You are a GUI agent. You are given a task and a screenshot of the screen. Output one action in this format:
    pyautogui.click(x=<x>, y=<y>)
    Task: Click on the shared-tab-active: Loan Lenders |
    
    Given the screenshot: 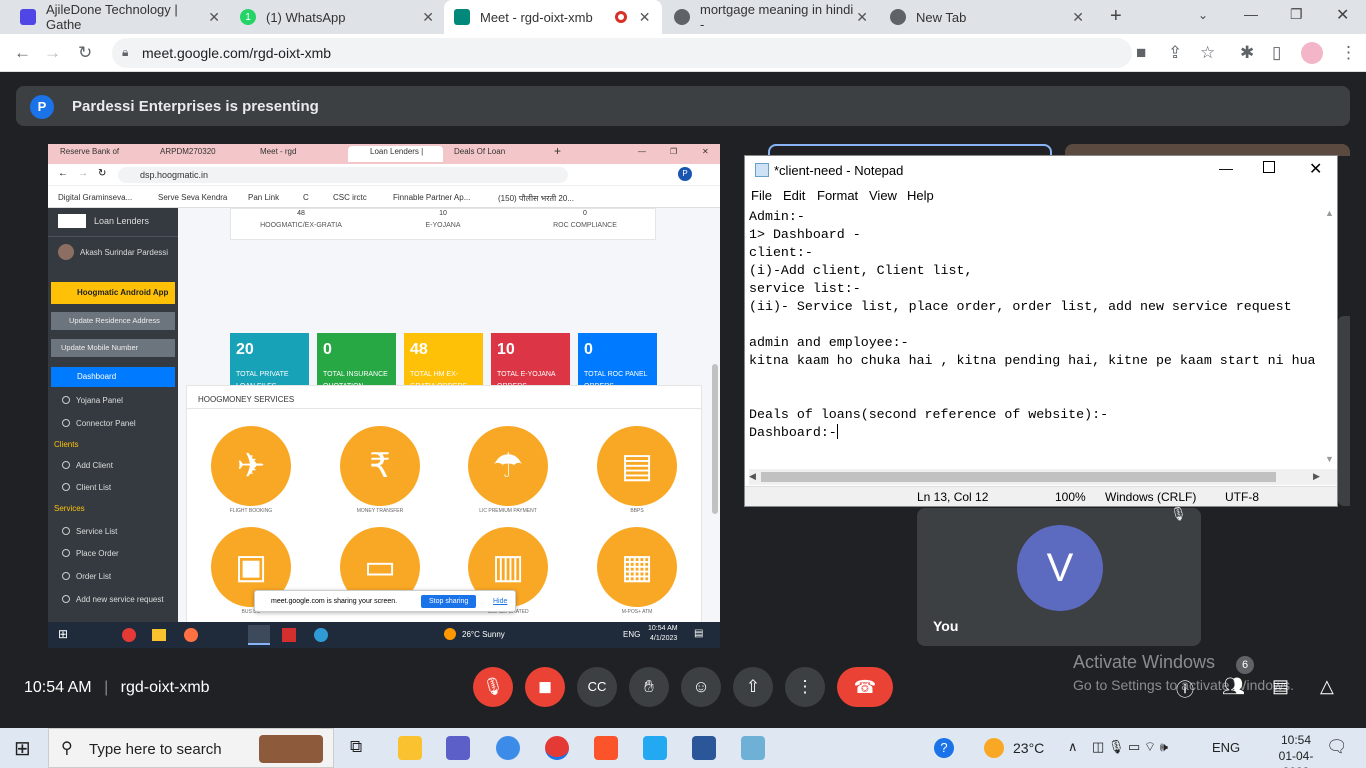 What is the action you would take?
    pyautogui.click(x=396, y=154)
    